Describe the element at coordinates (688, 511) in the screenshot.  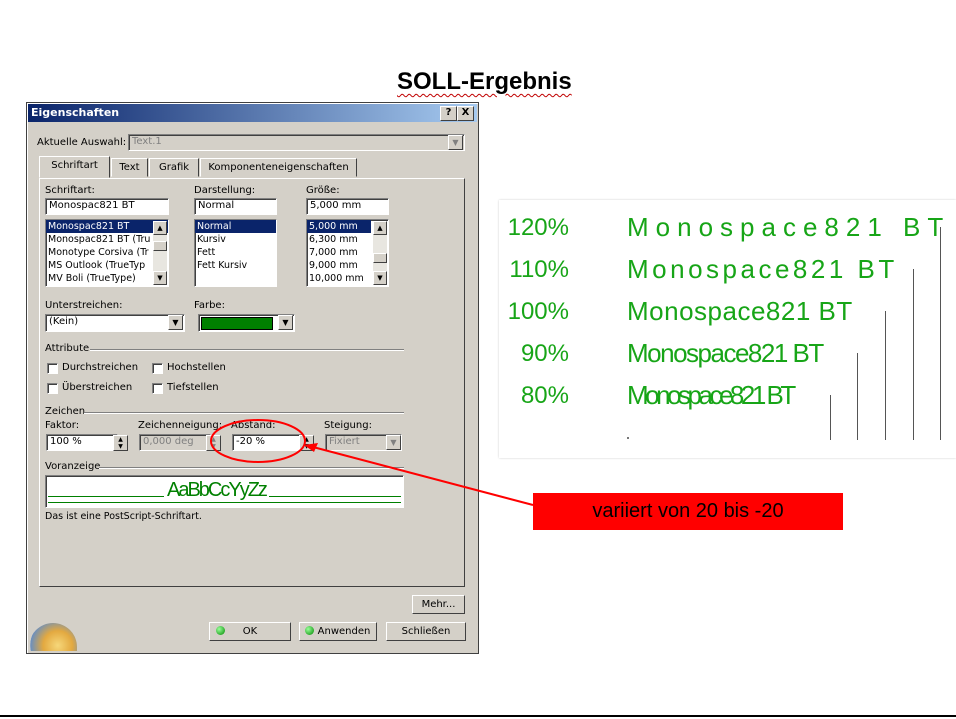
I see `annotation-box: variiert von 20 bis -20` at that location.